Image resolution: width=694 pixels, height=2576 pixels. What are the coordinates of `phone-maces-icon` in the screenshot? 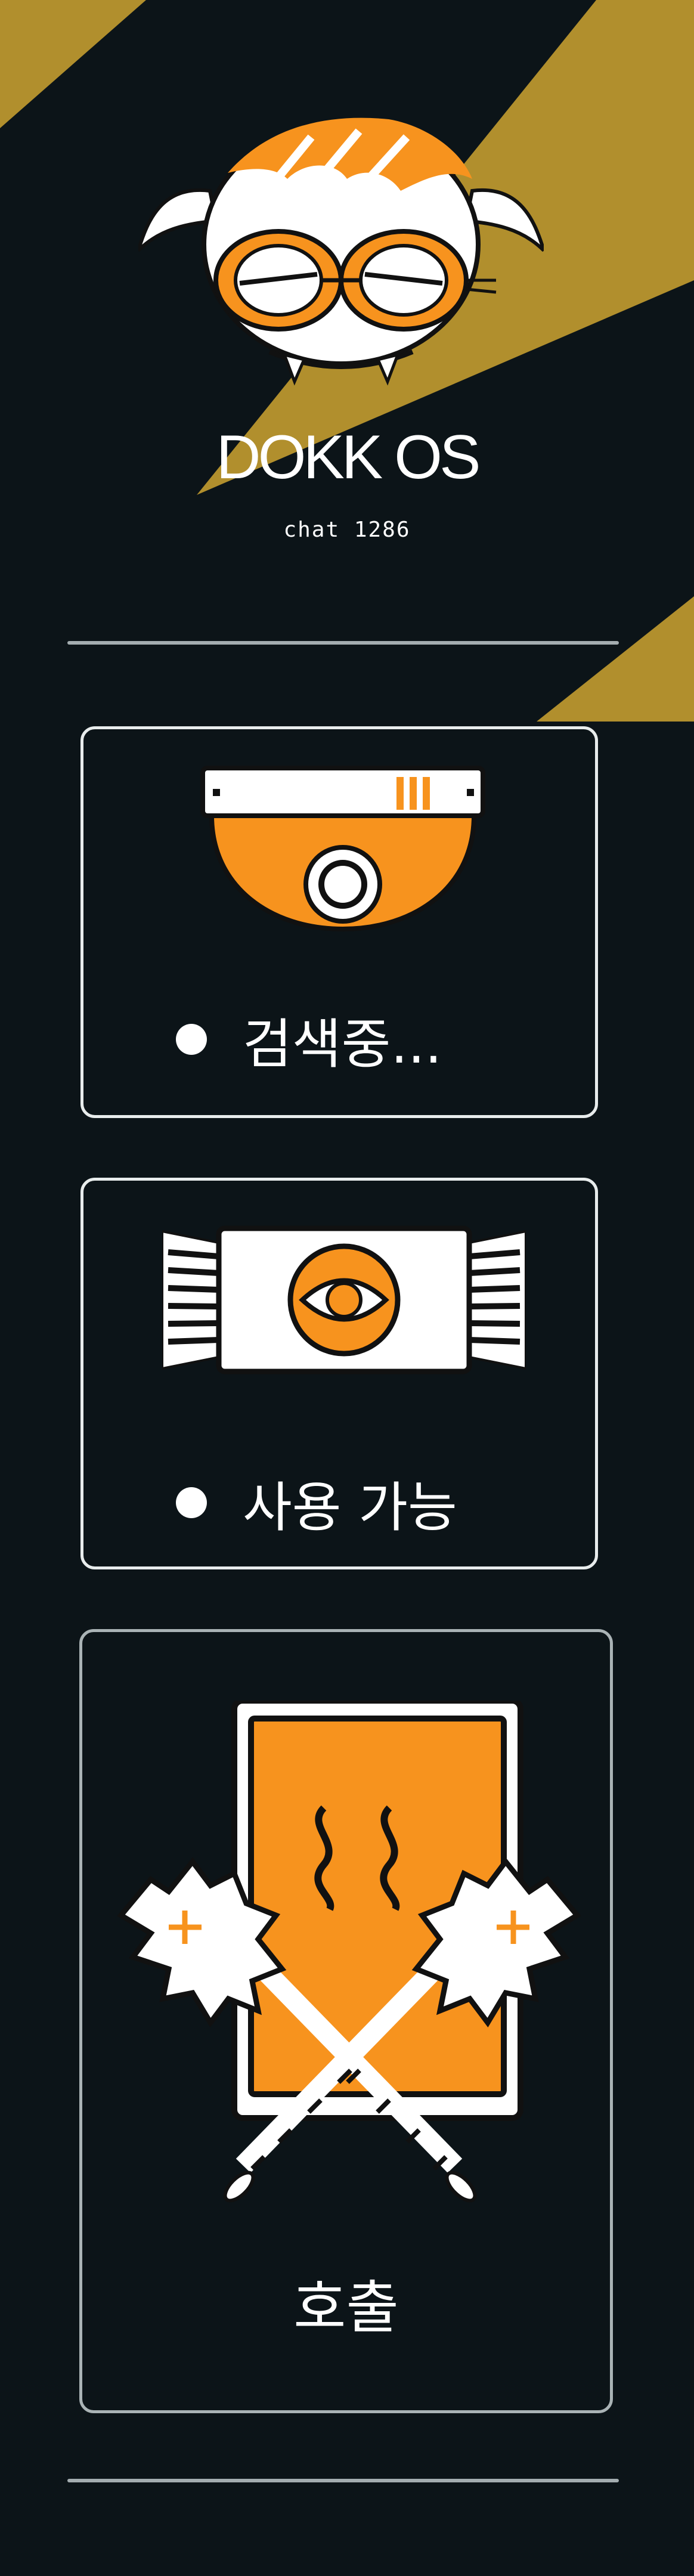 It's located at (349, 1952).